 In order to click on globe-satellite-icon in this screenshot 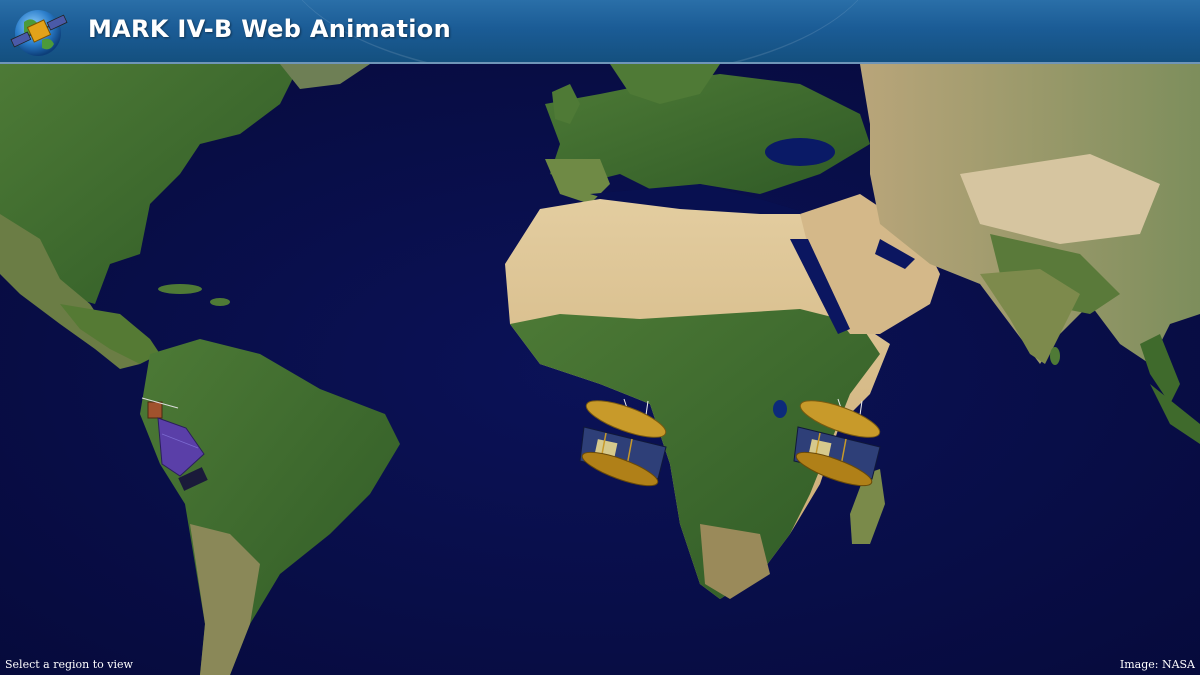, I will do `click(39, 33)`.